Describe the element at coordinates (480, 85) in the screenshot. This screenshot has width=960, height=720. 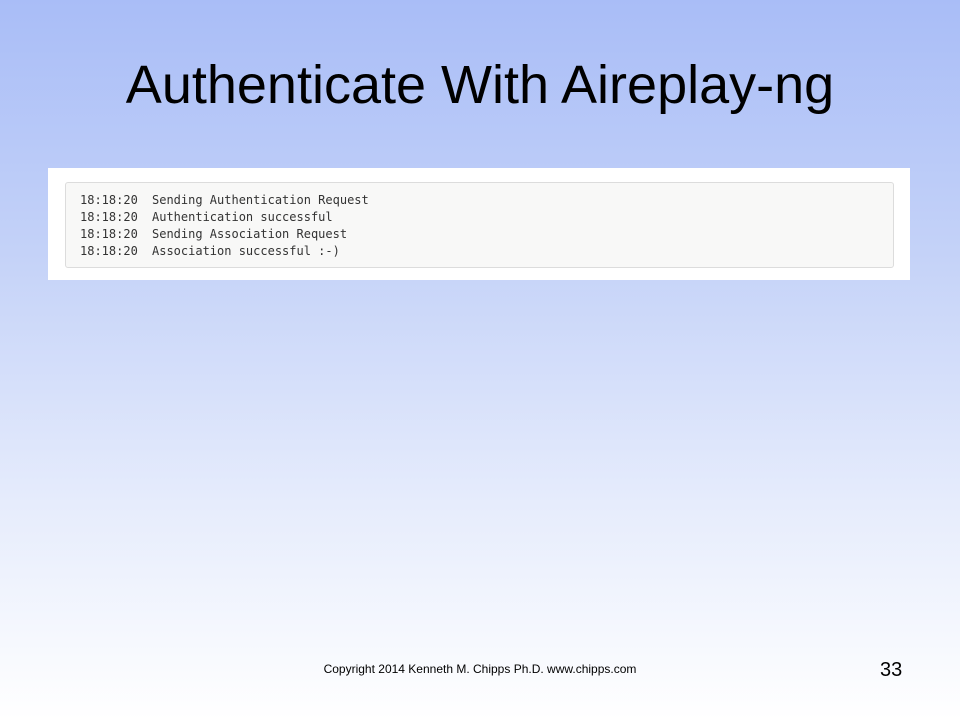
I see `slide-title: Authenticate With Aireplay-ng` at that location.